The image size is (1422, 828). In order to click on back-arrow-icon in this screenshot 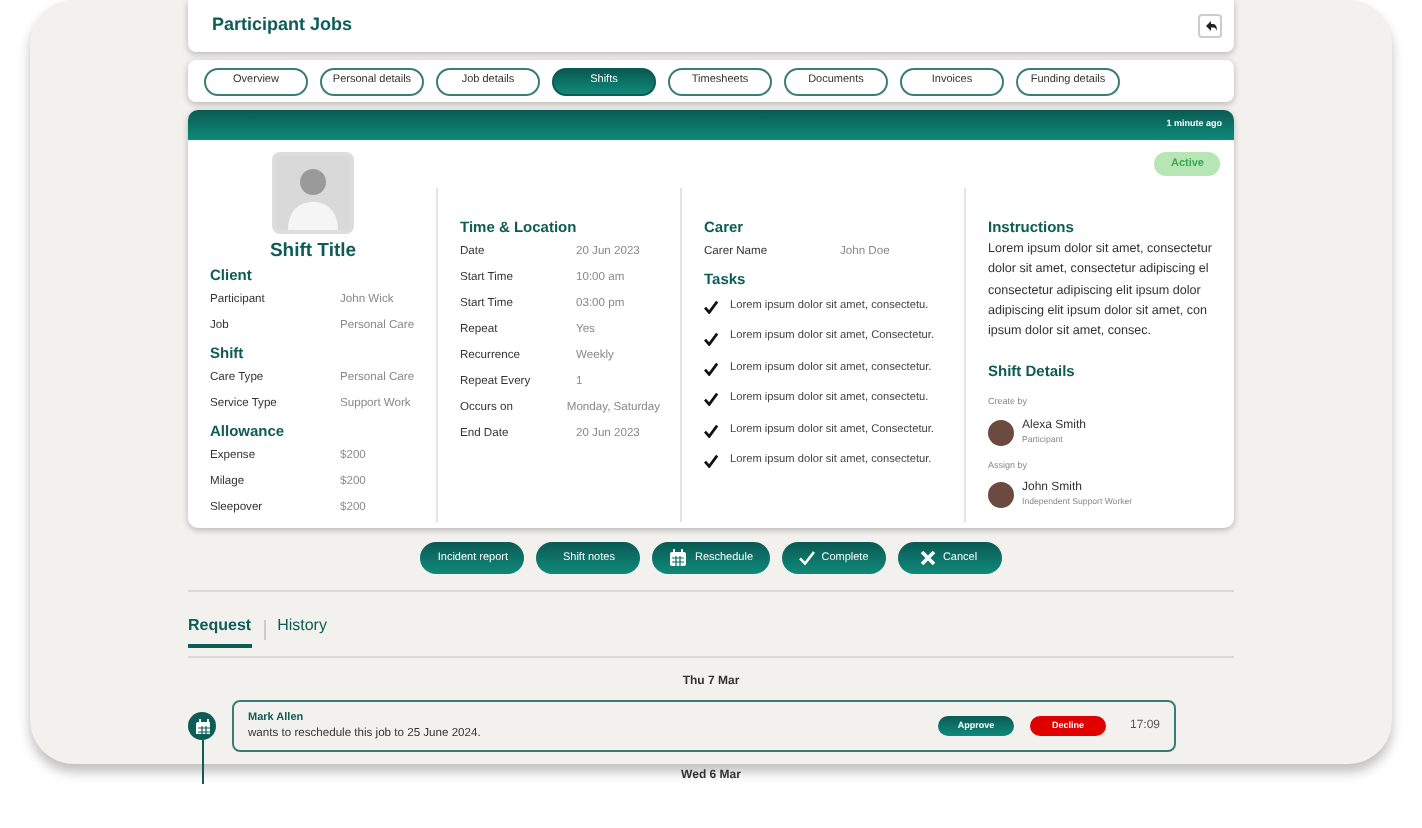, I will do `click(1210, 26)`.